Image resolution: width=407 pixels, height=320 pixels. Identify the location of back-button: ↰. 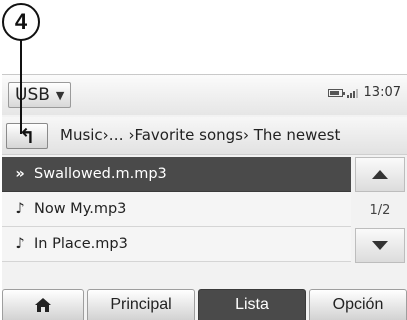
(27, 136).